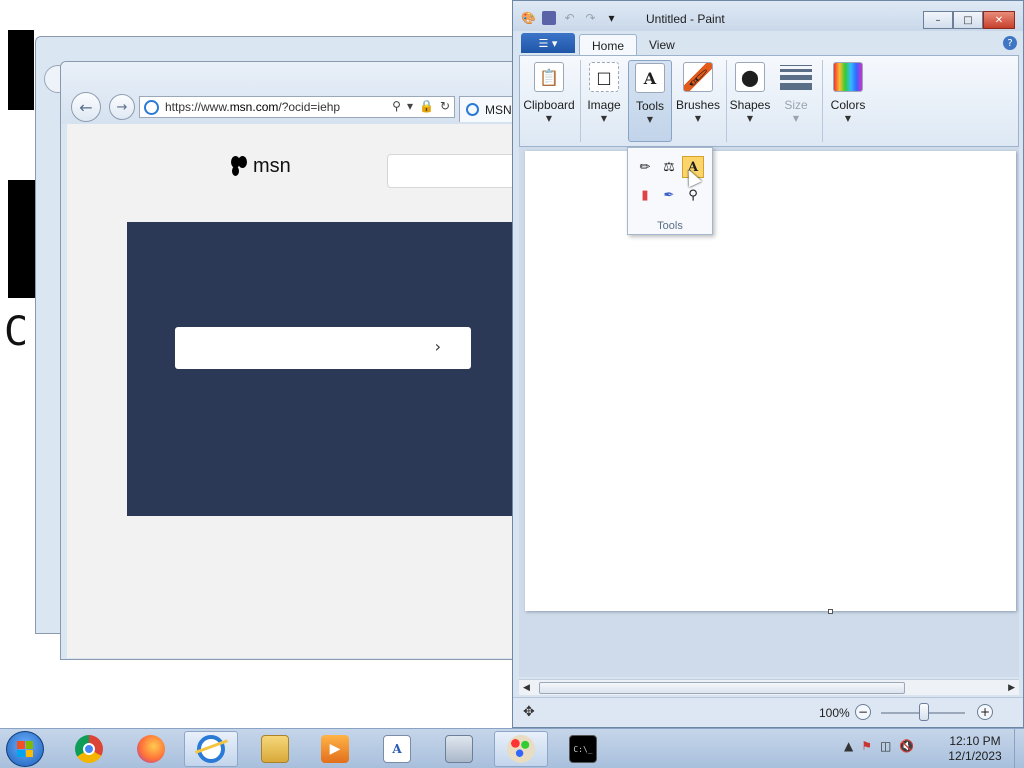  What do you see at coordinates (604, 101) in the screenshot?
I see `image-group: □ Image ▼` at bounding box center [604, 101].